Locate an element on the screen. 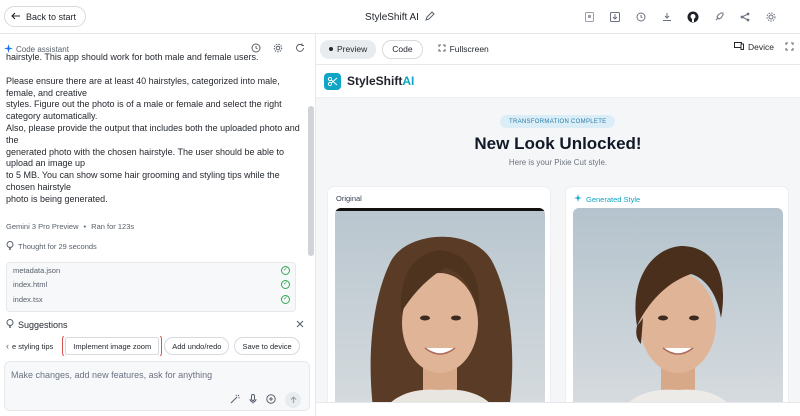 Image resolution: width=800 pixels, height=416 pixels. expand-icon is located at coordinates (789, 47).